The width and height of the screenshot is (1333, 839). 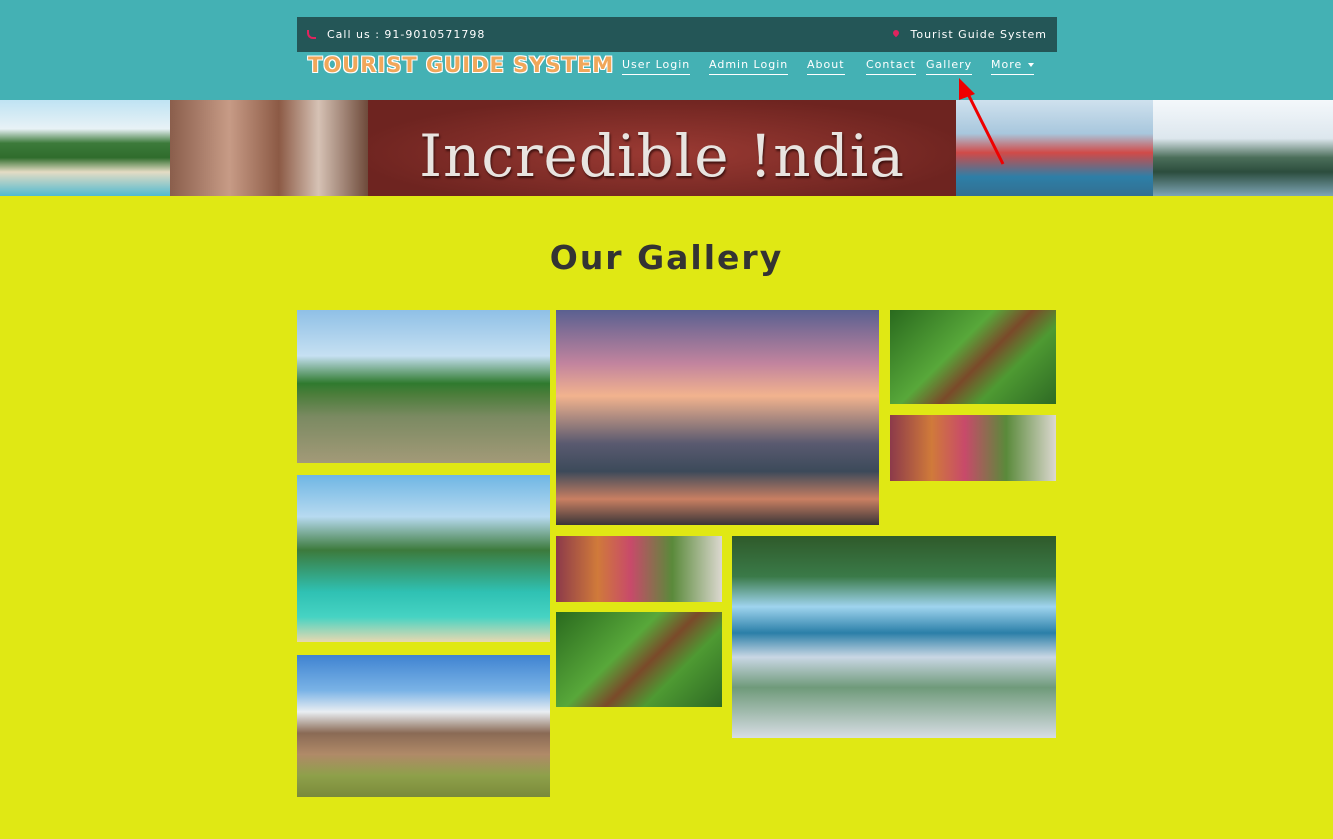 I want to click on nav-gallery: Gallery, so click(x=949, y=66).